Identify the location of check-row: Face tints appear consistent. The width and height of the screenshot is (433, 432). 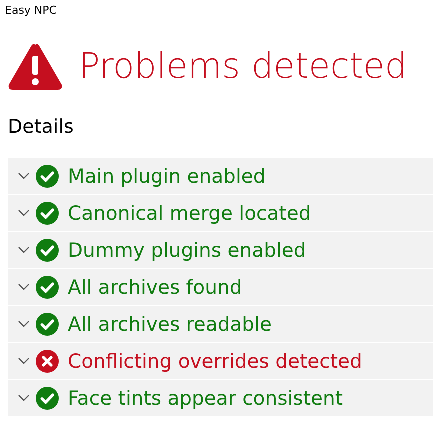
(220, 398).